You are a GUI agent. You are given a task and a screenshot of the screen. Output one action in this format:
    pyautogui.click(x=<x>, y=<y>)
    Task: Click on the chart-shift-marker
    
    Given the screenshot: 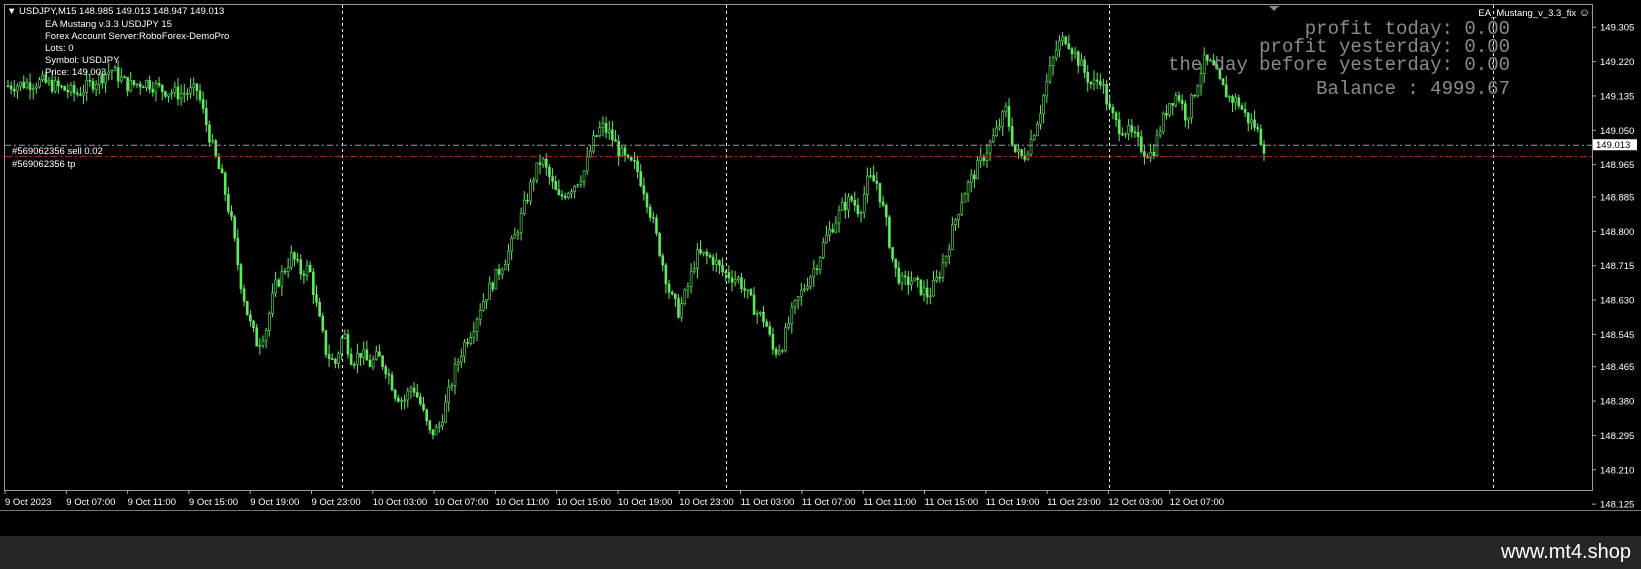 What is the action you would take?
    pyautogui.click(x=1274, y=8)
    